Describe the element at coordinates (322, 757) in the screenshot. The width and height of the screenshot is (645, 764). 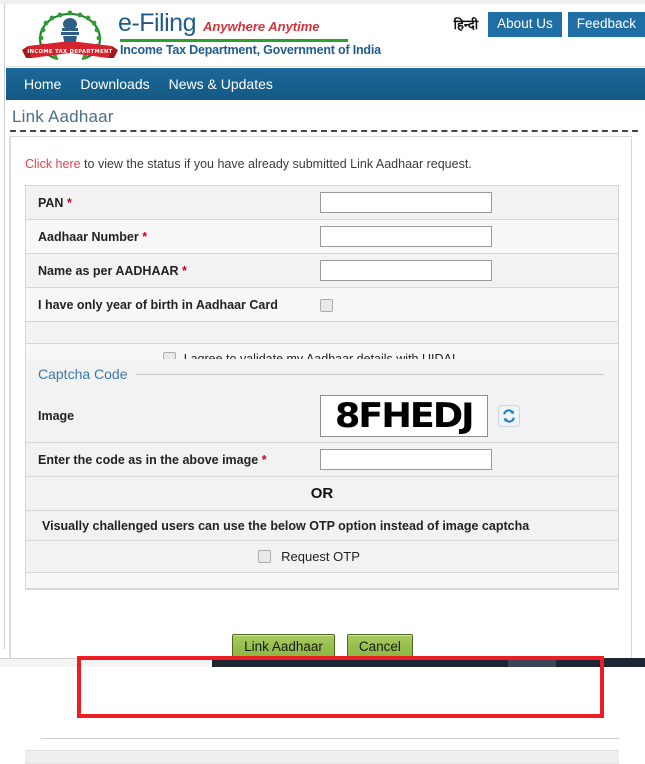
I see `form-bottom-band` at that location.